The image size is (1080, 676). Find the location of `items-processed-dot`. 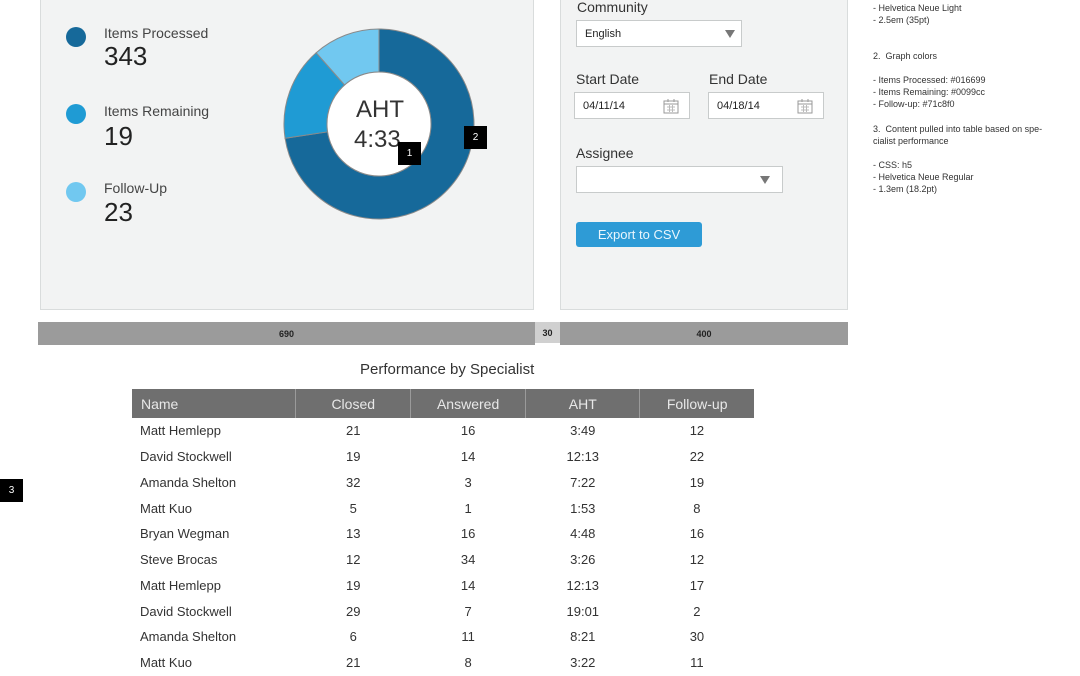

items-processed-dot is located at coordinates (76, 37).